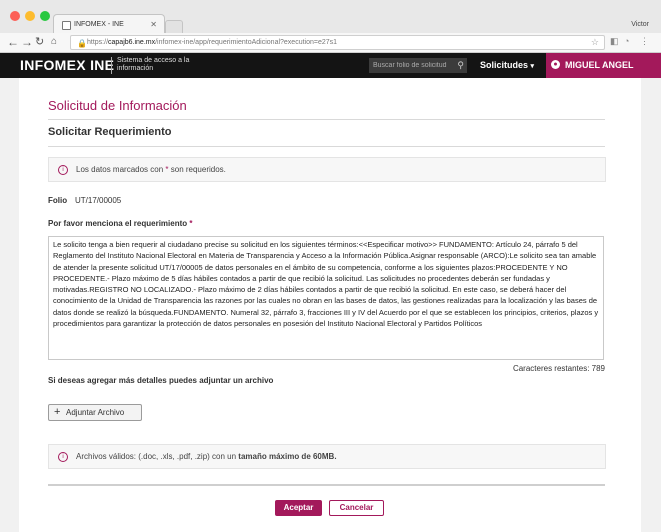  I want to click on reload-icon: ↻, so click(39, 42).